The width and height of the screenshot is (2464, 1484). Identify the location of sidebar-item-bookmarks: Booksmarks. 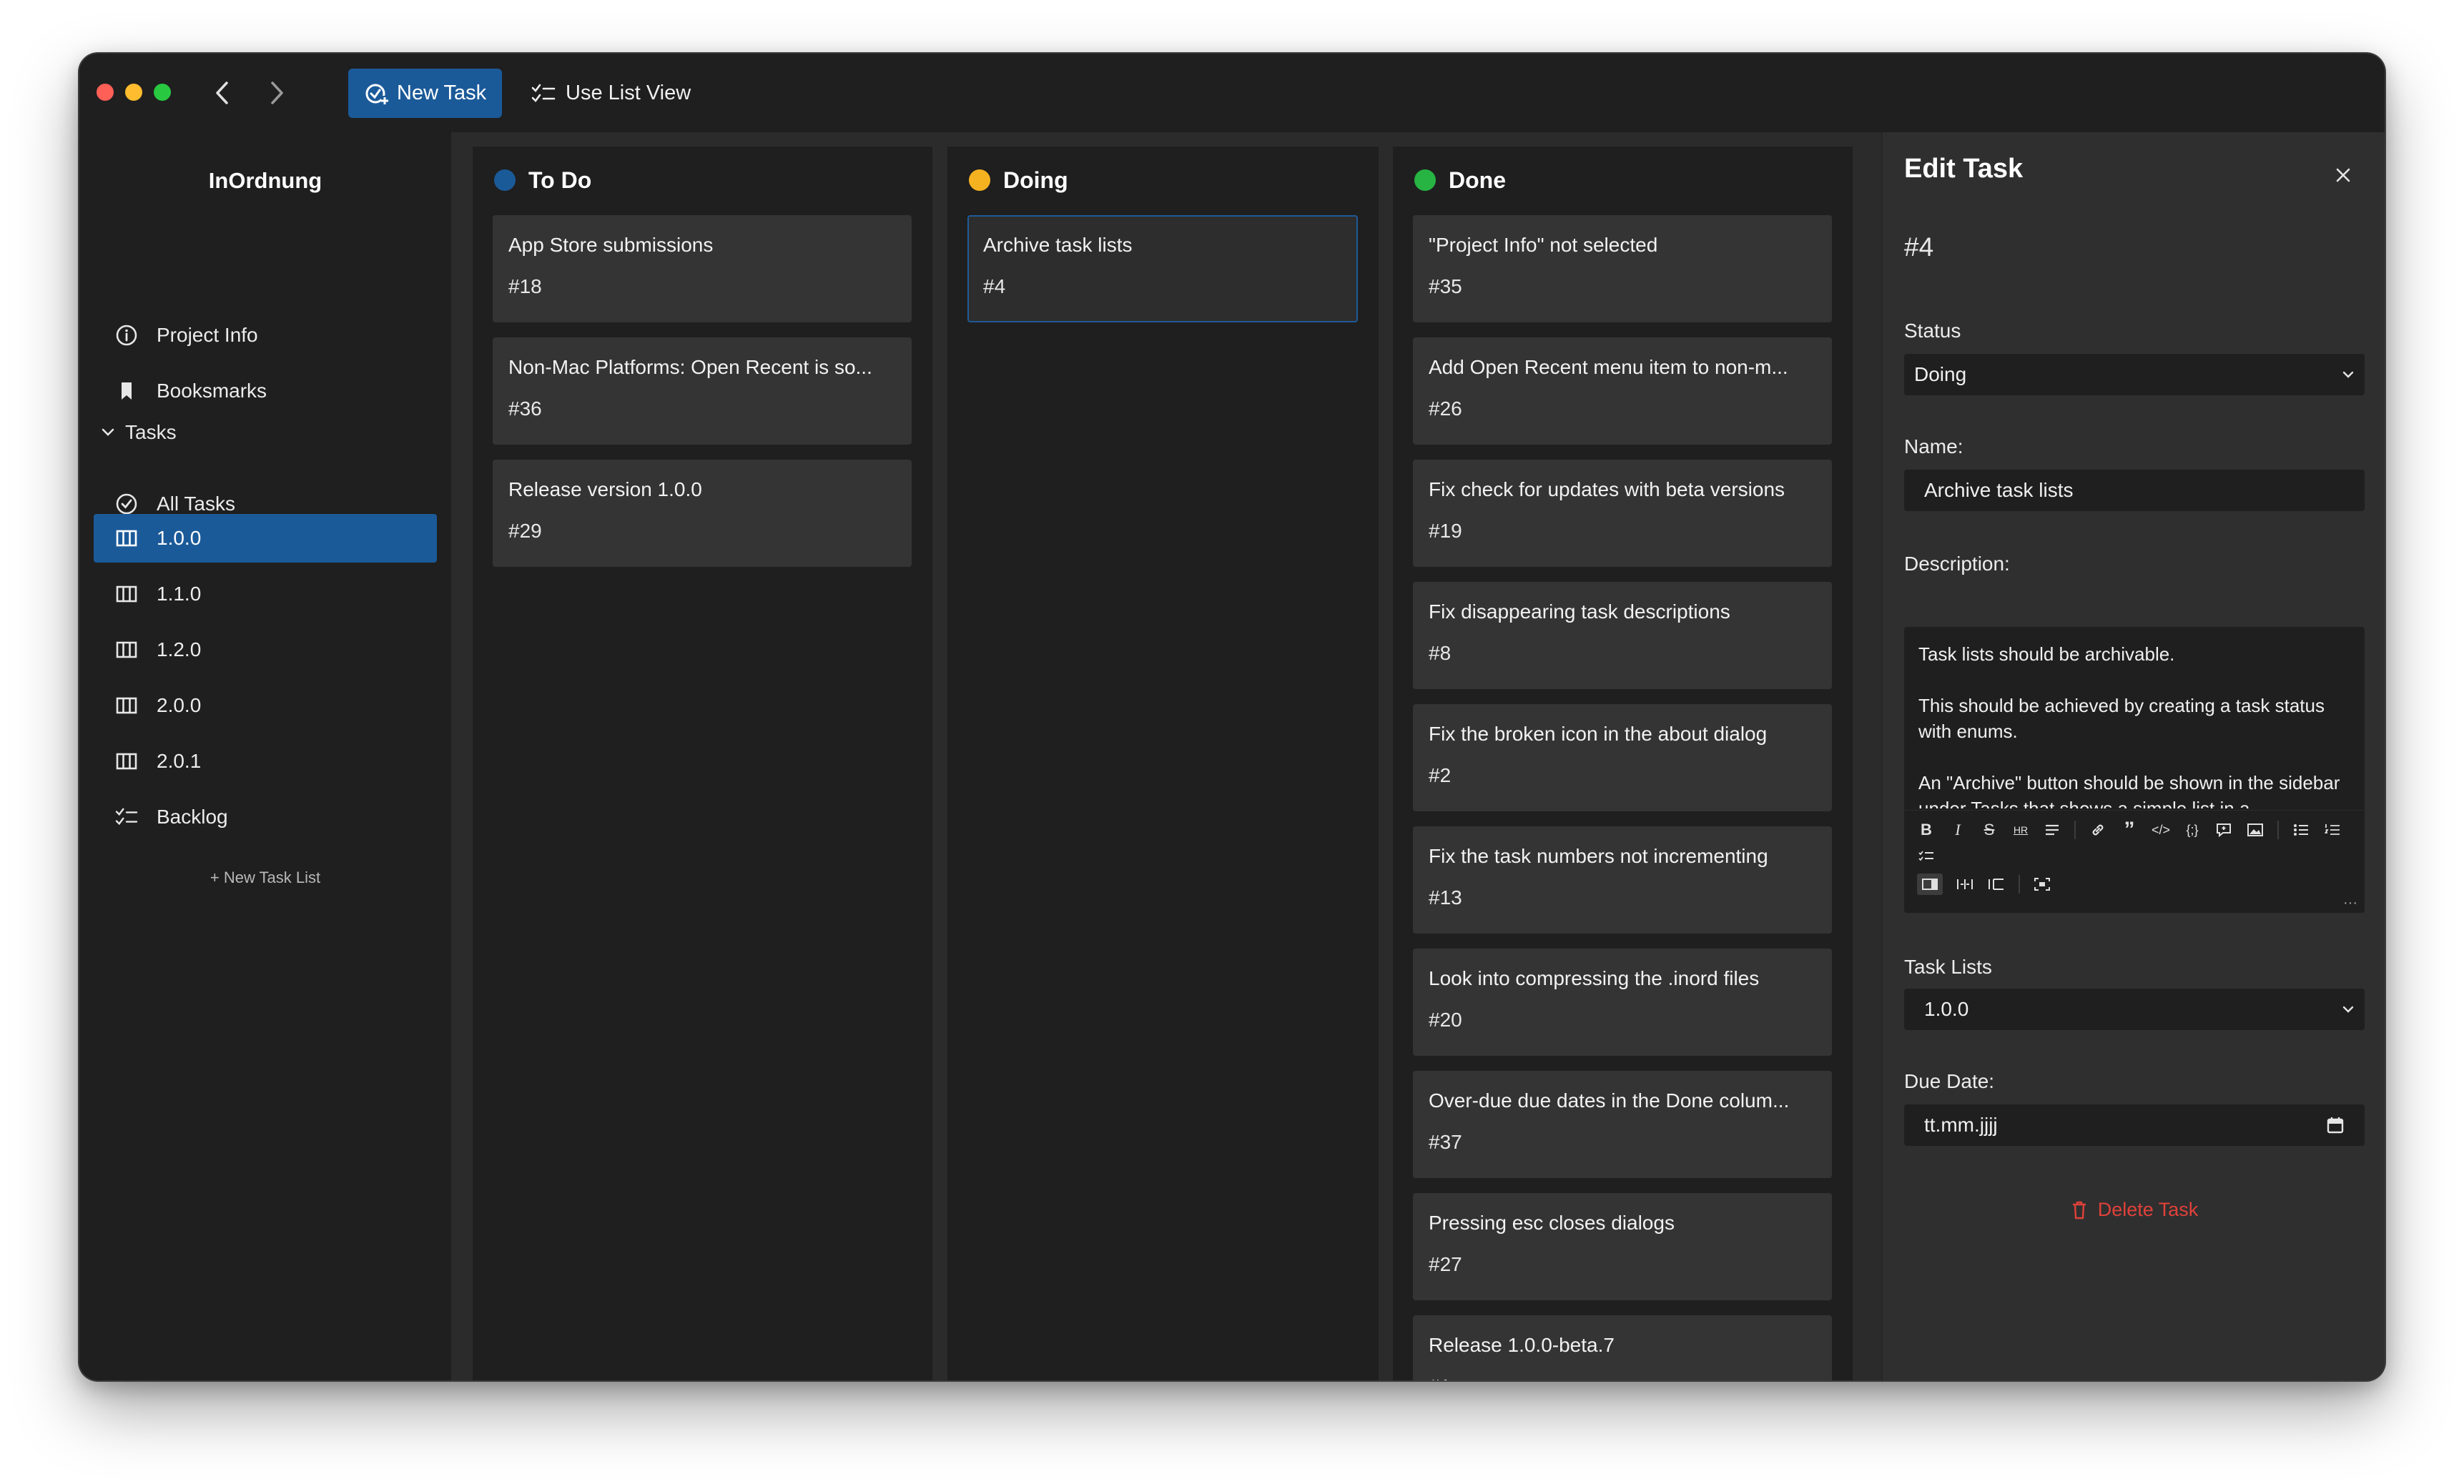
(265, 391).